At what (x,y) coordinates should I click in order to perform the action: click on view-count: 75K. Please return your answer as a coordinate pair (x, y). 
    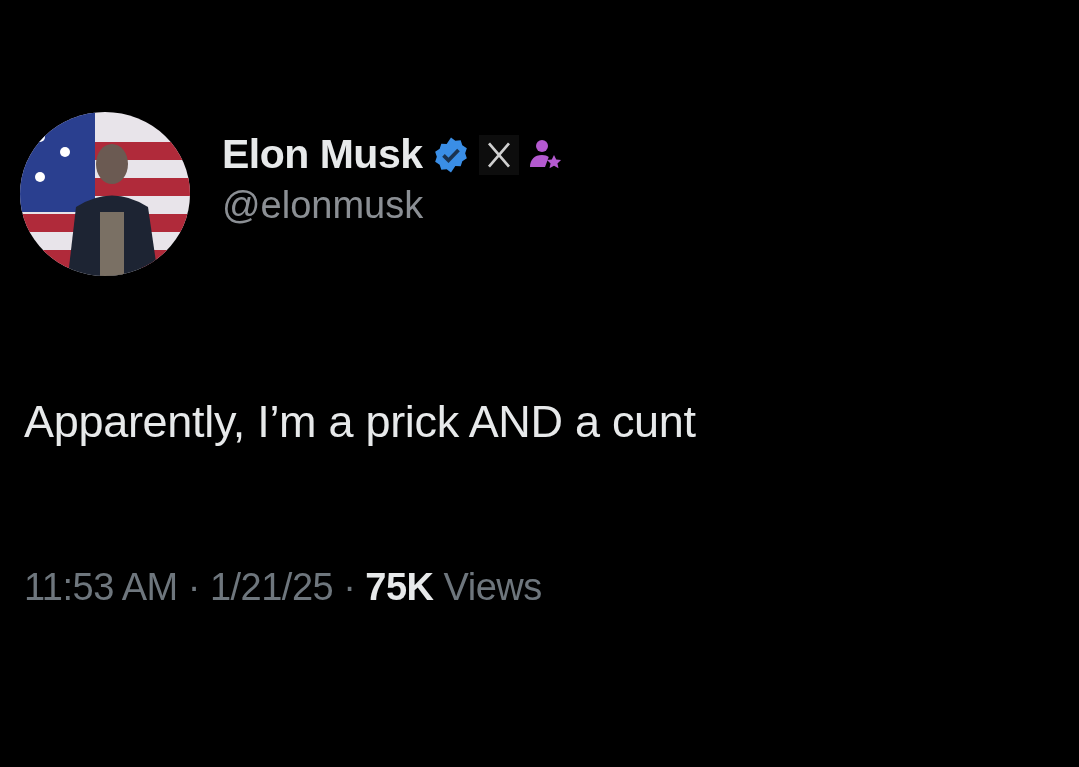
    Looking at the image, I should click on (399, 587).